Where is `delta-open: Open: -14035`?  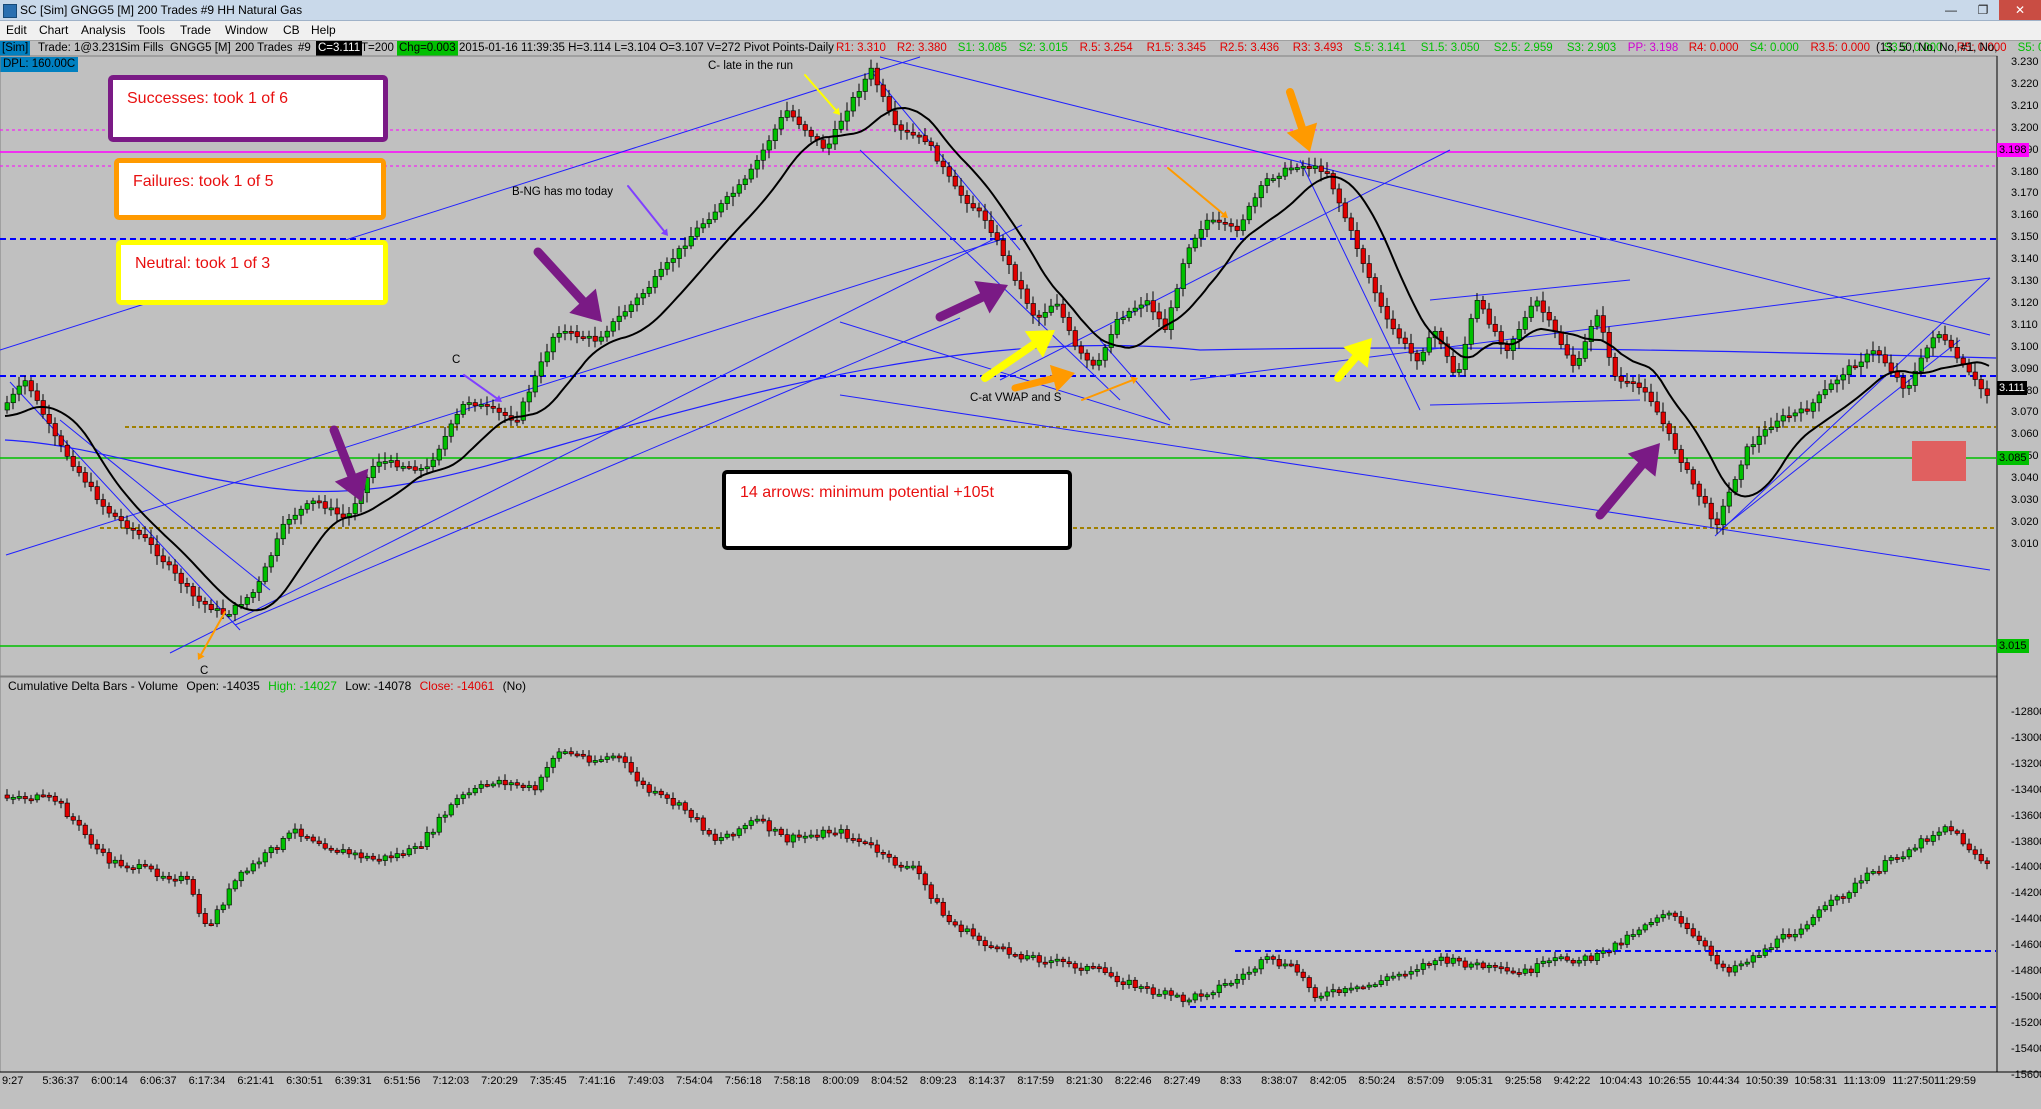
delta-open: Open: -14035 is located at coordinates (223, 686).